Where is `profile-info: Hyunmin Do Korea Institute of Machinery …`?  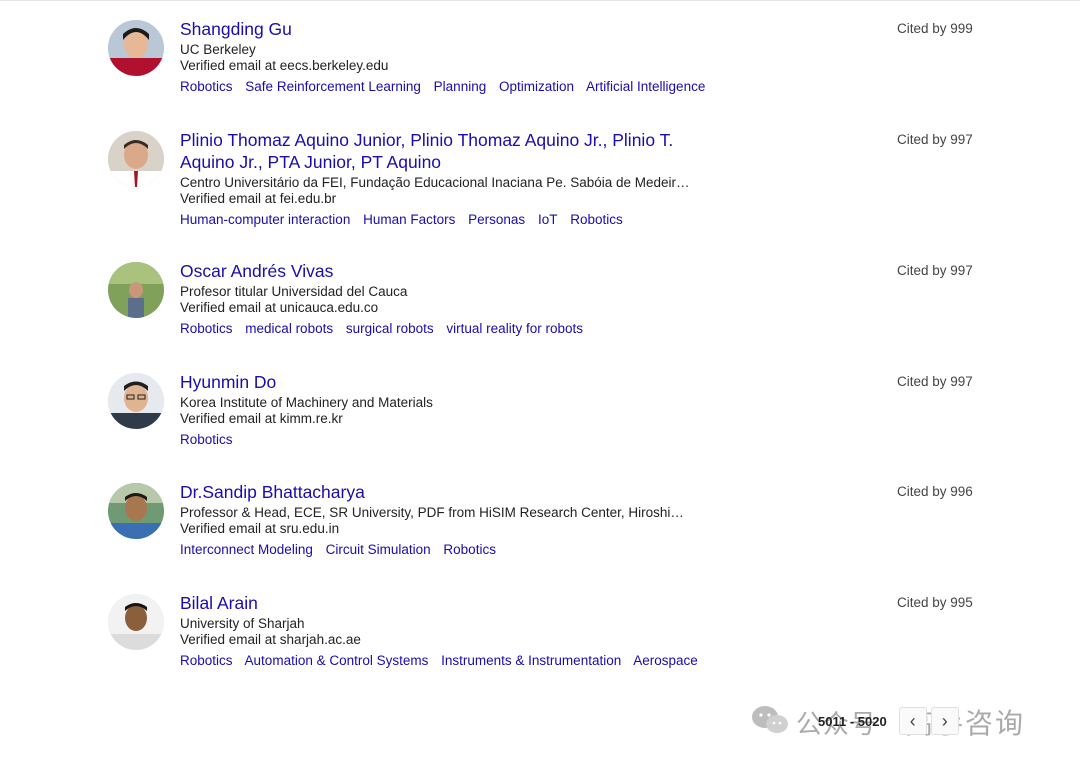 profile-info: Hyunmin Do Korea Institute of Machinery … is located at coordinates (440, 409).